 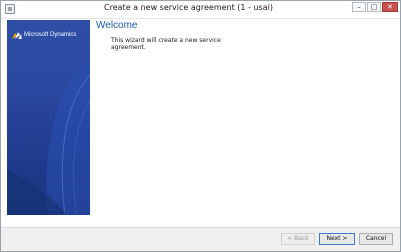 I want to click on minimize-button: –, so click(x=359, y=7).